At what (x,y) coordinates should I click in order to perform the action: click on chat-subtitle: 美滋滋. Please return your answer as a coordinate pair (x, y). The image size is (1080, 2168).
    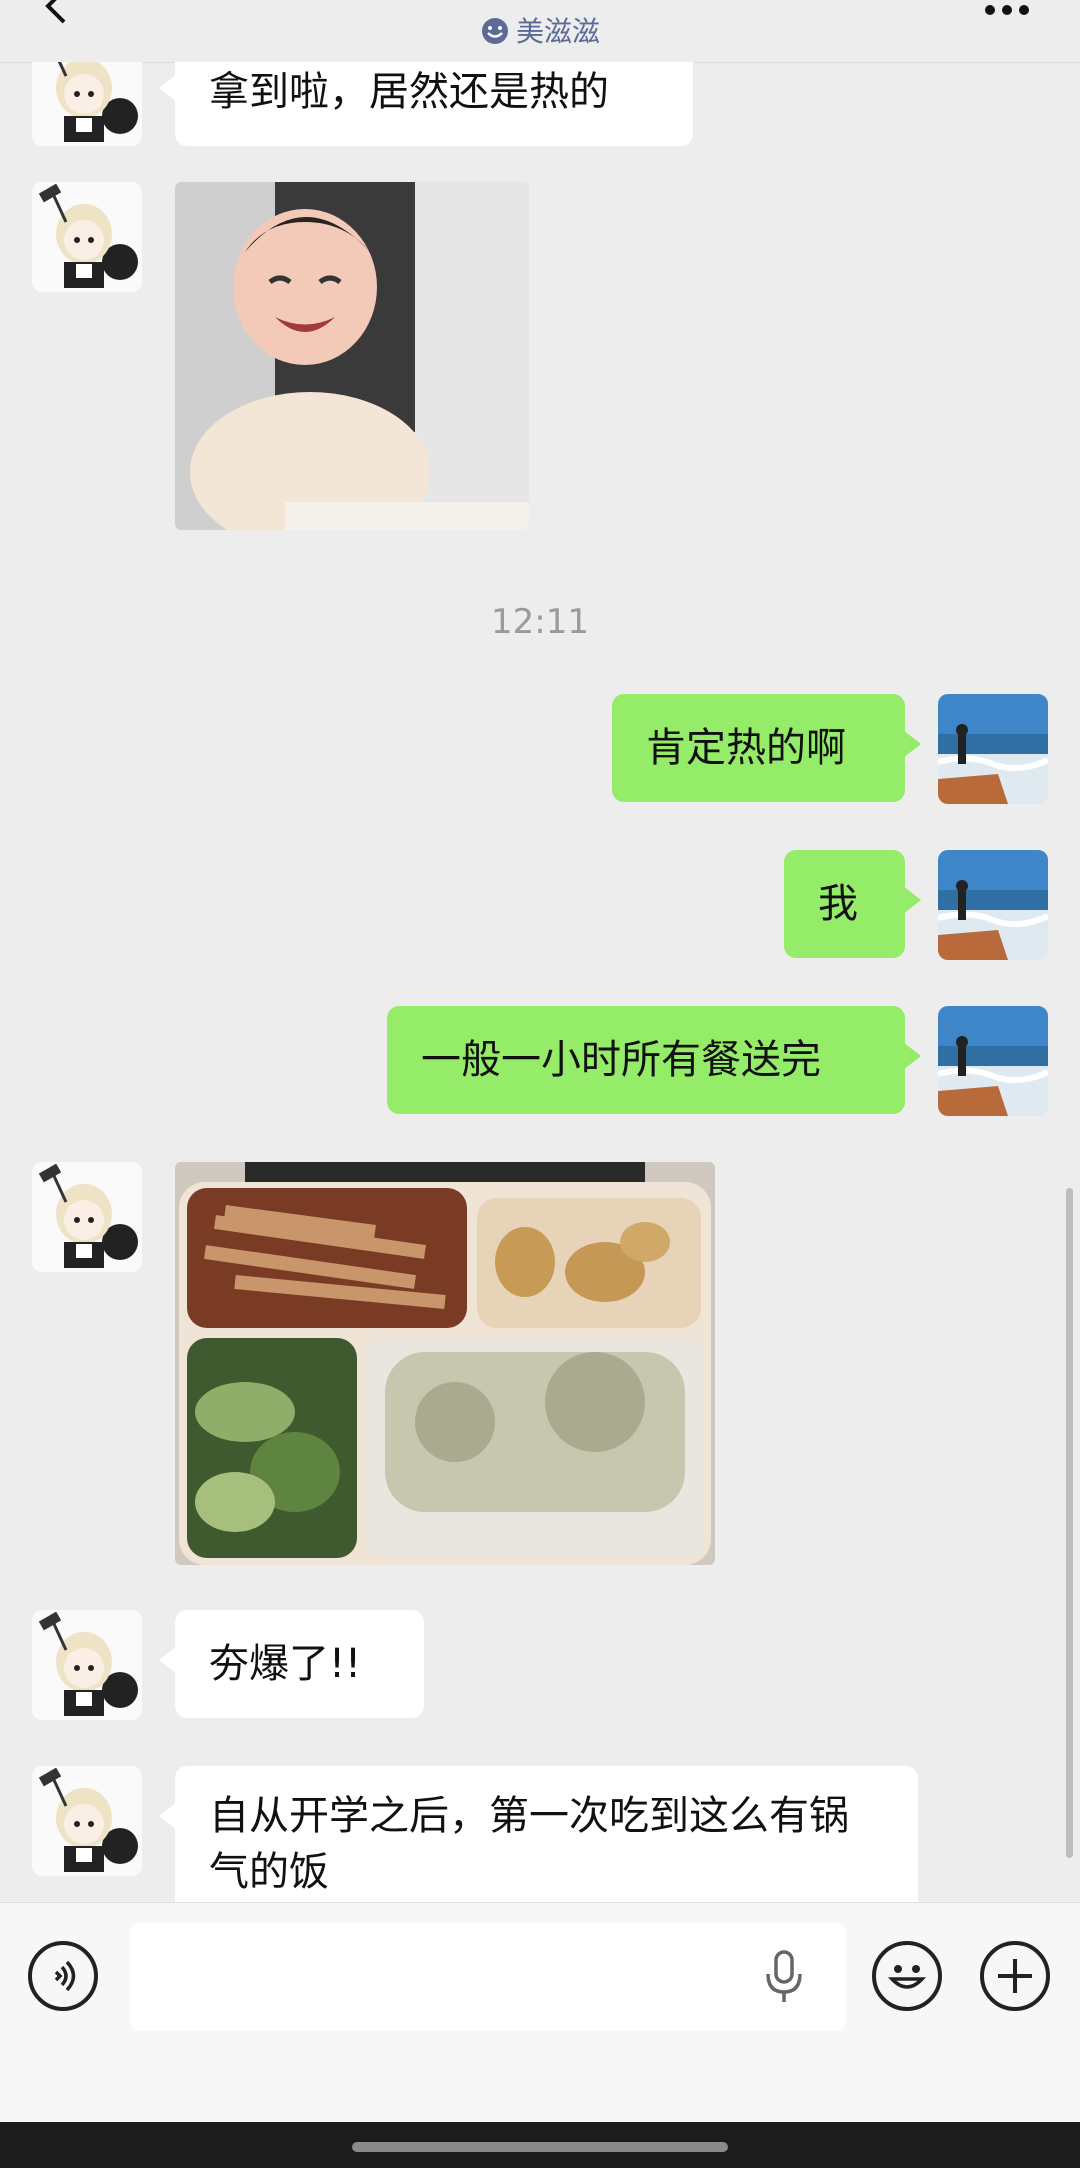
    Looking at the image, I should click on (557, 31).